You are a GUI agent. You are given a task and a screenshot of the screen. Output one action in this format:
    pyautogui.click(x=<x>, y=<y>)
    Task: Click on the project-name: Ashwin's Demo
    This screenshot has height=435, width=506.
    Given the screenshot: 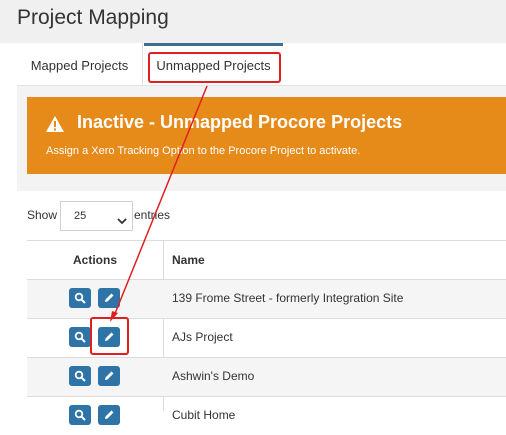 What is the action you would take?
    pyautogui.click(x=213, y=376)
    